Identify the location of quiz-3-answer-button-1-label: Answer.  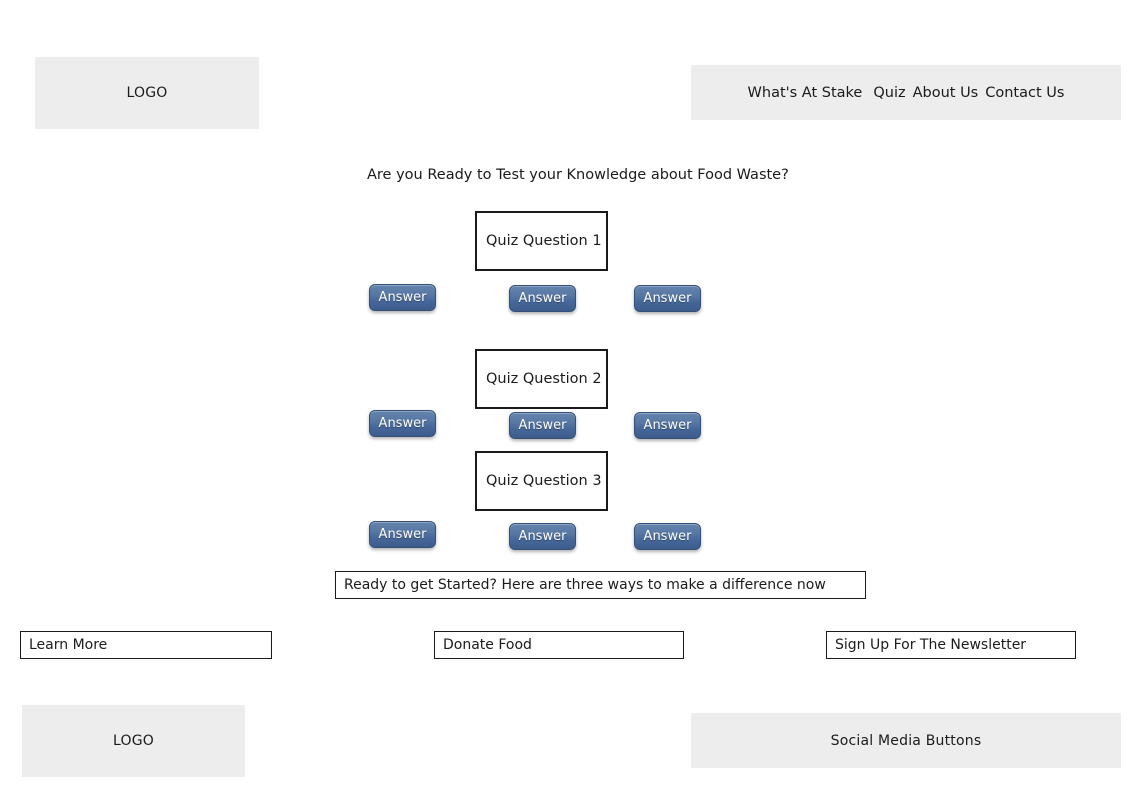
(402, 534).